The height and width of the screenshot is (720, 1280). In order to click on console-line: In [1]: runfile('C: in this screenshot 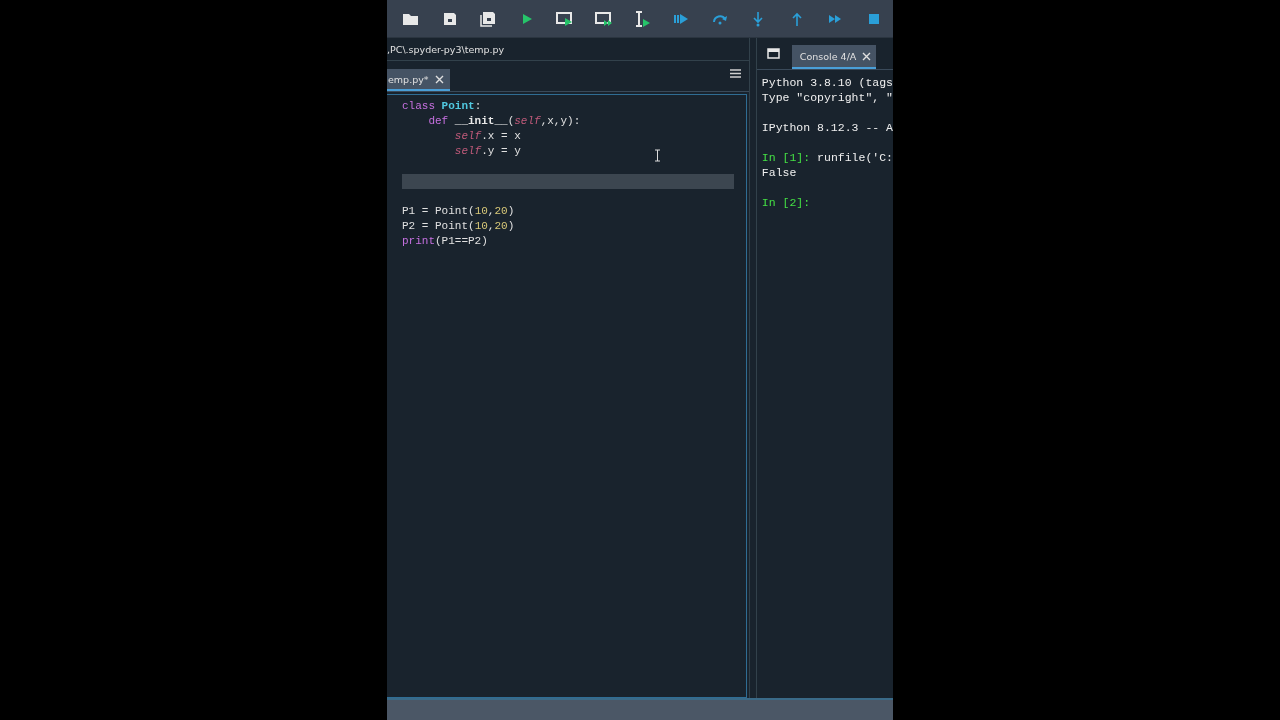, I will do `click(827, 157)`.